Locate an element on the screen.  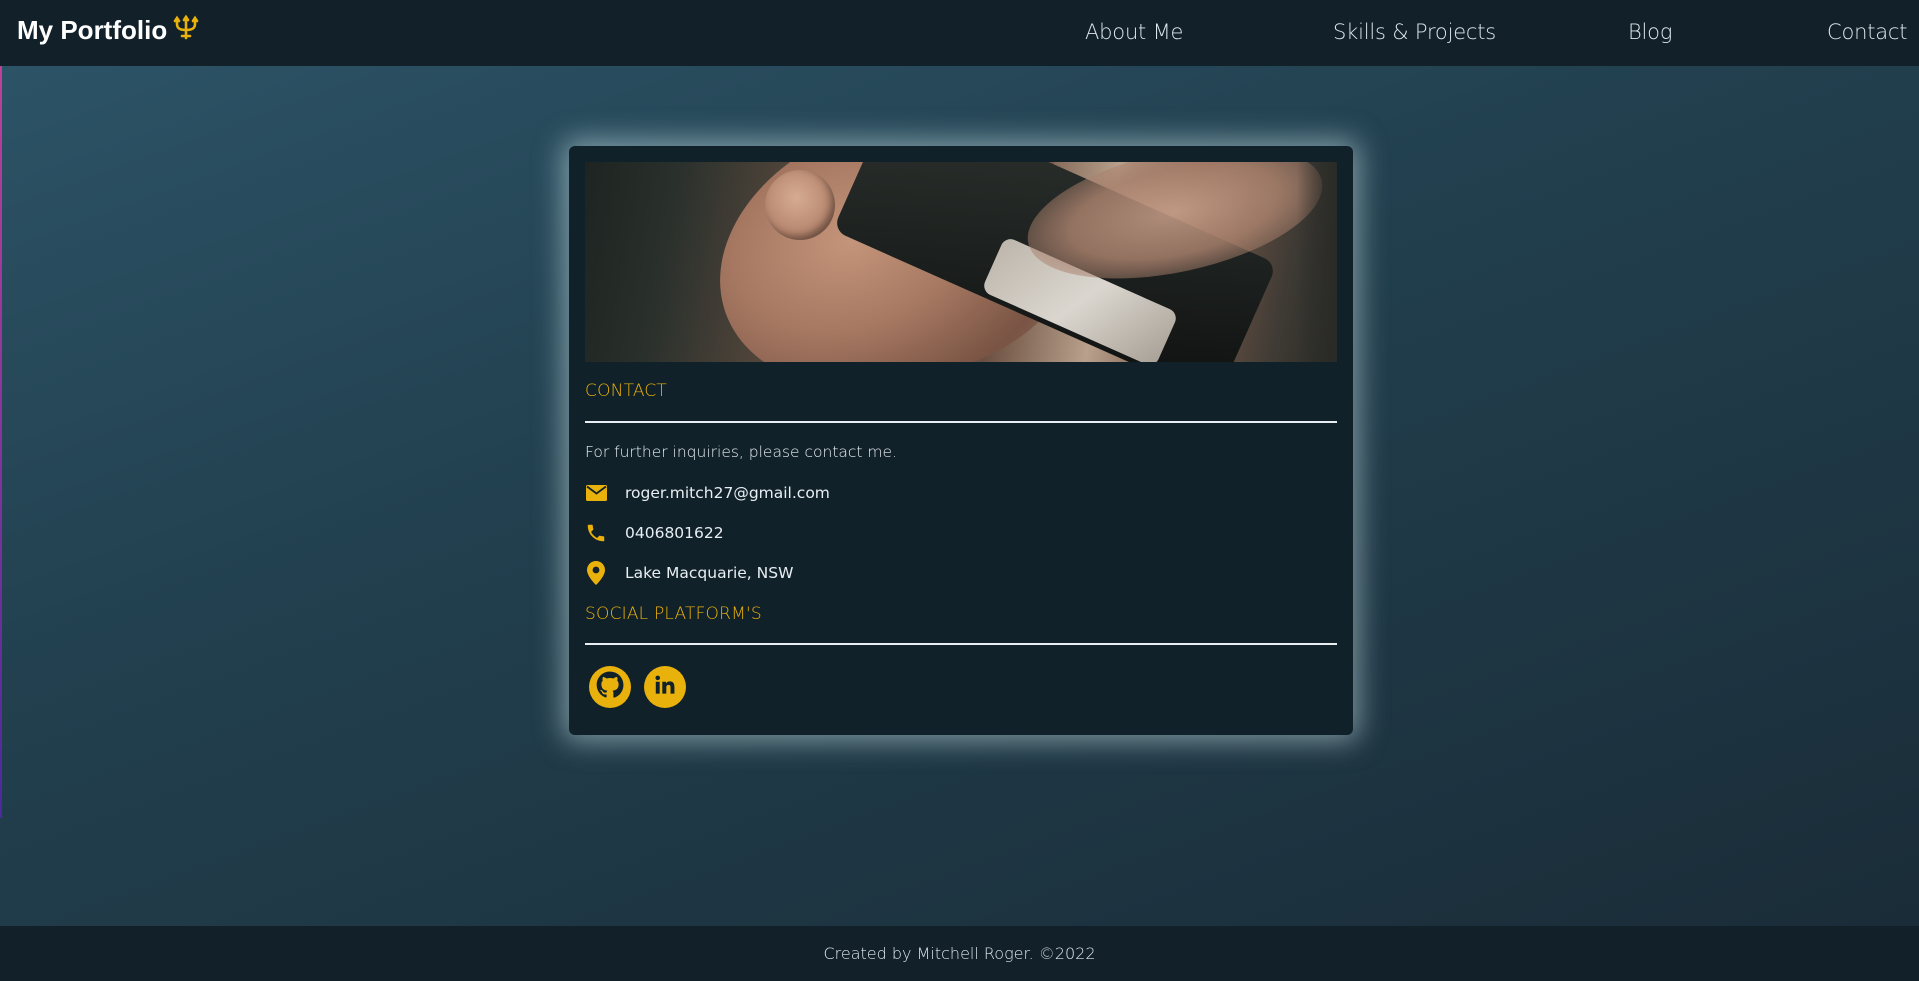
email-row: roger.mitch27@gmail.com is located at coordinates (707, 493).